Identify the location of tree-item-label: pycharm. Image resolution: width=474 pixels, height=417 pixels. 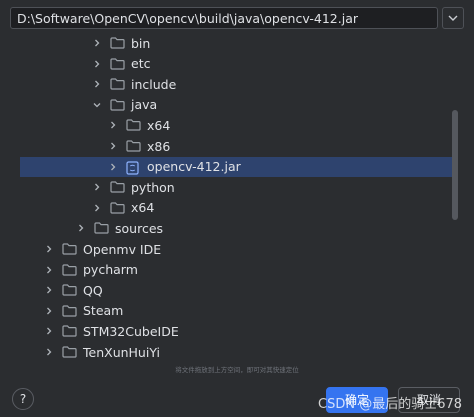
(110, 270).